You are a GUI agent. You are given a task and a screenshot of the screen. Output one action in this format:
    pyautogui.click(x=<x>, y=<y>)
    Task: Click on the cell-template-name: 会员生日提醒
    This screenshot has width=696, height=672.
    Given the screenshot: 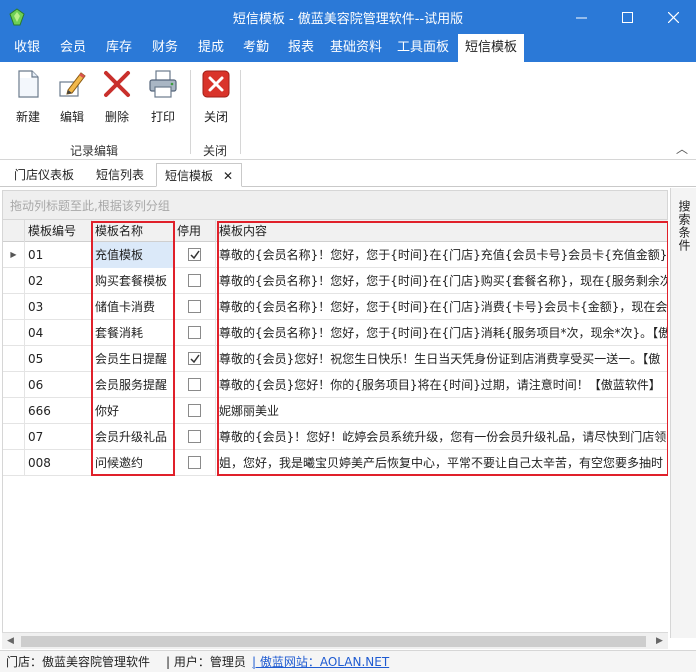 What is the action you would take?
    pyautogui.click(x=133, y=359)
    